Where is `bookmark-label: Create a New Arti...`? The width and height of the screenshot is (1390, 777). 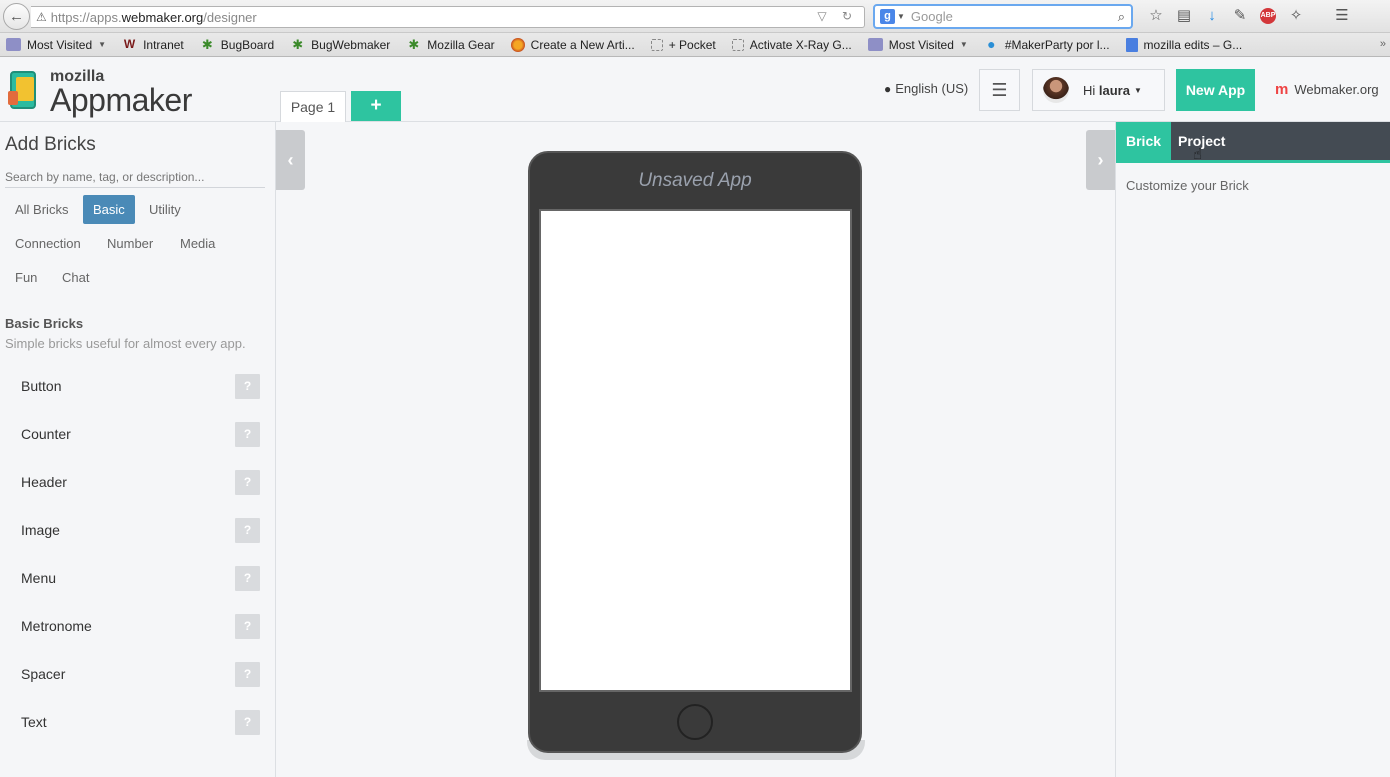 bookmark-label: Create a New Arti... is located at coordinates (582, 44).